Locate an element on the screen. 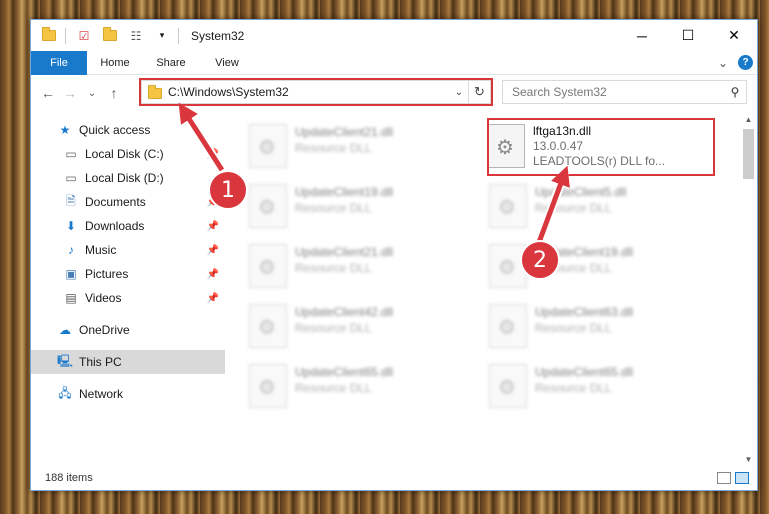  sidebar-item-onedrive: ☁ OneDrive is located at coordinates (128, 330).